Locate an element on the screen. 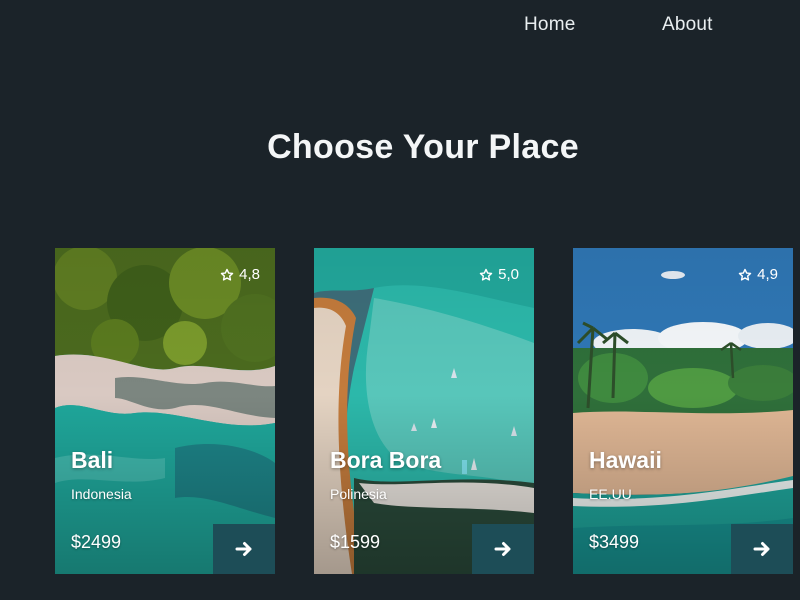 The height and width of the screenshot is (600, 800). nav-home-link: Home is located at coordinates (549, 25).